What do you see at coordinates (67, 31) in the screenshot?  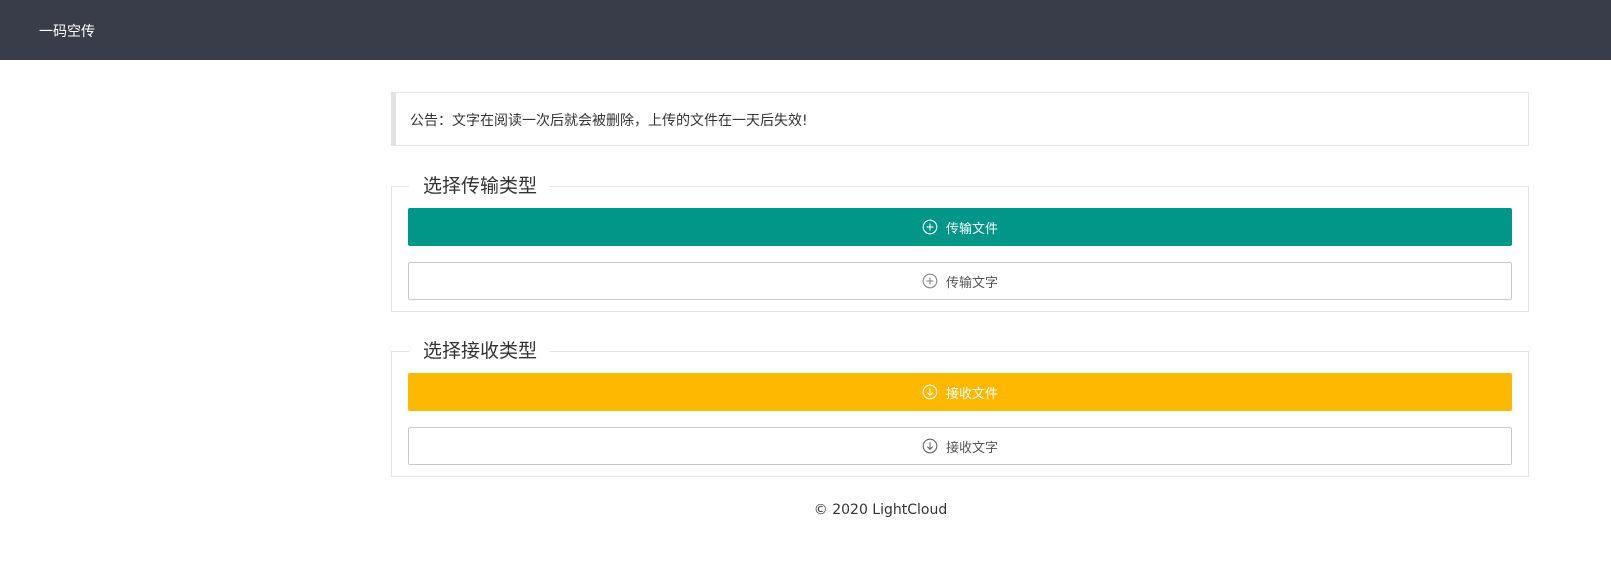 I see `logo-link: 一码空传` at bounding box center [67, 31].